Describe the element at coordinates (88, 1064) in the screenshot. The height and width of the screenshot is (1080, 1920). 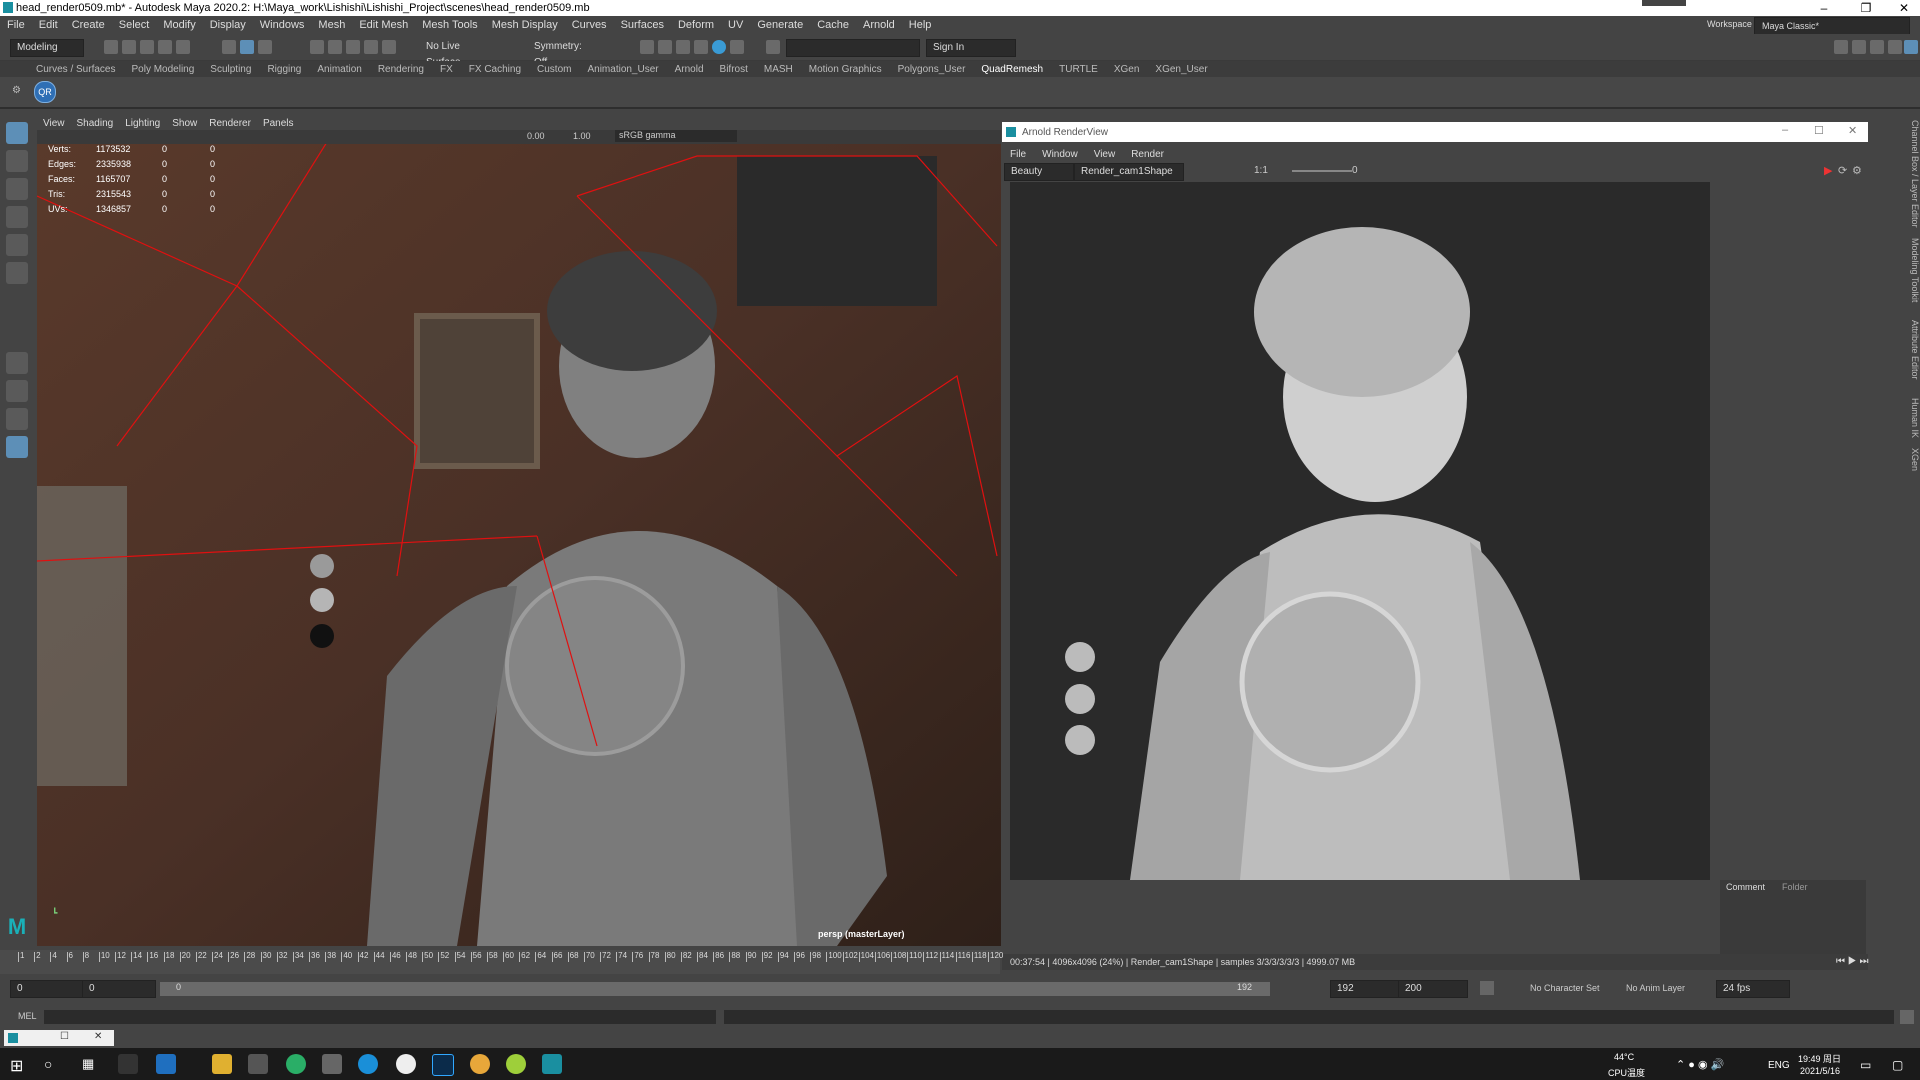
I see `task-view-icon: ▦` at that location.